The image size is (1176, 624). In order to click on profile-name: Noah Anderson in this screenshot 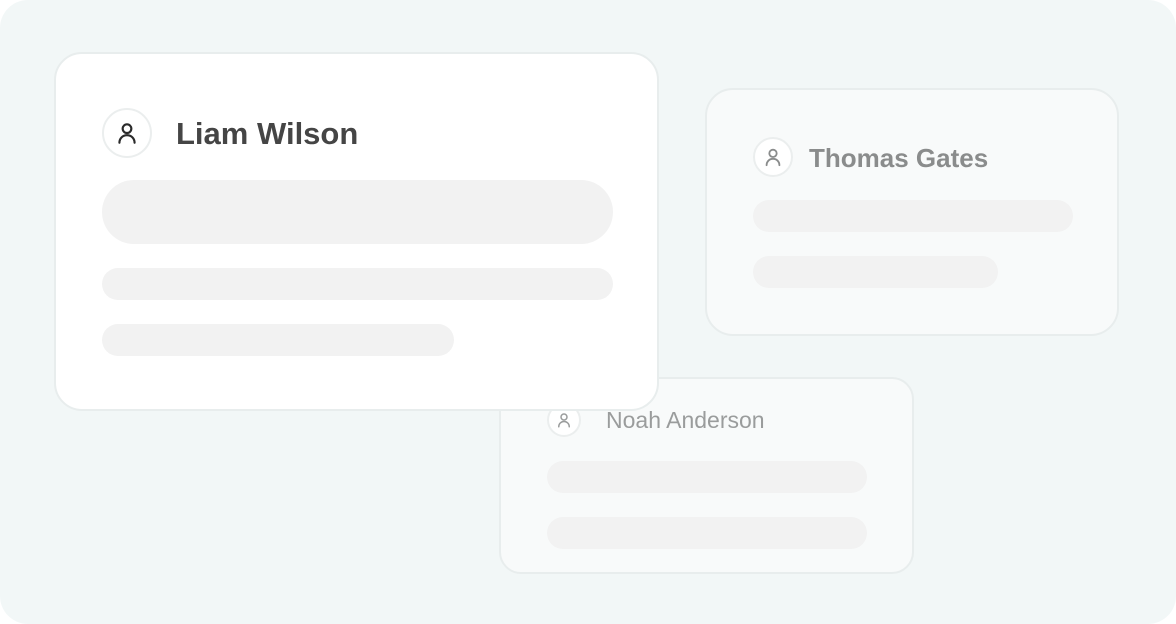, I will do `click(685, 420)`.